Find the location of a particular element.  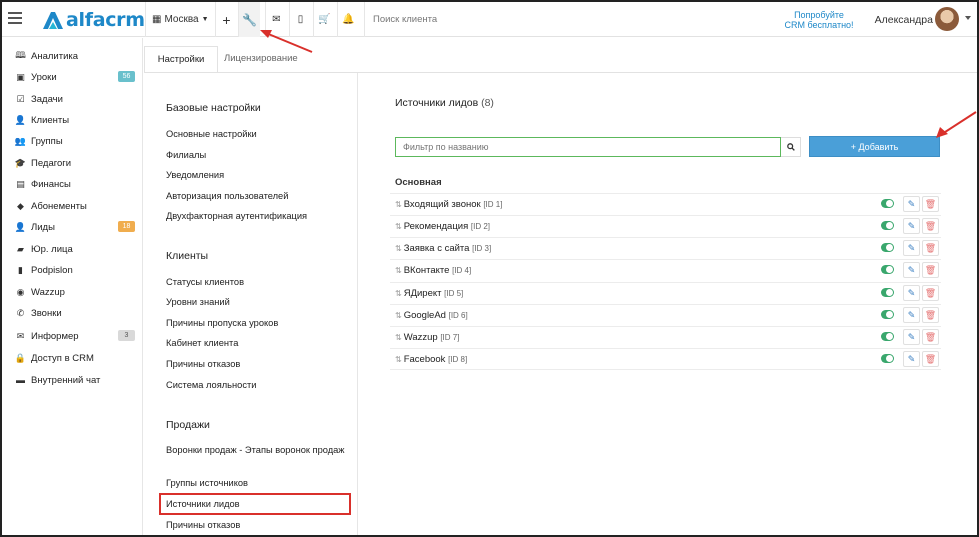

lead-source-name: ⇅ Facebook [ID 8] is located at coordinates (431, 359).